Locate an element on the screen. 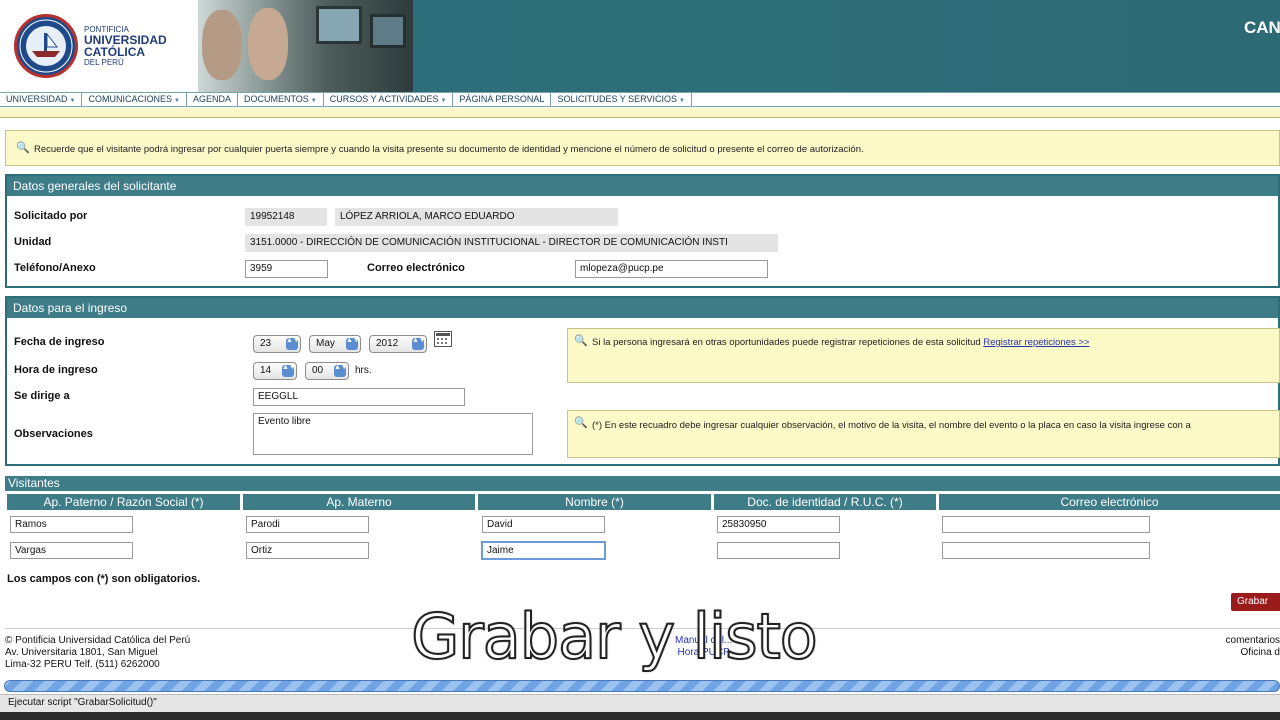 The width and height of the screenshot is (1280, 720). bottom-edge is located at coordinates (640, 716).